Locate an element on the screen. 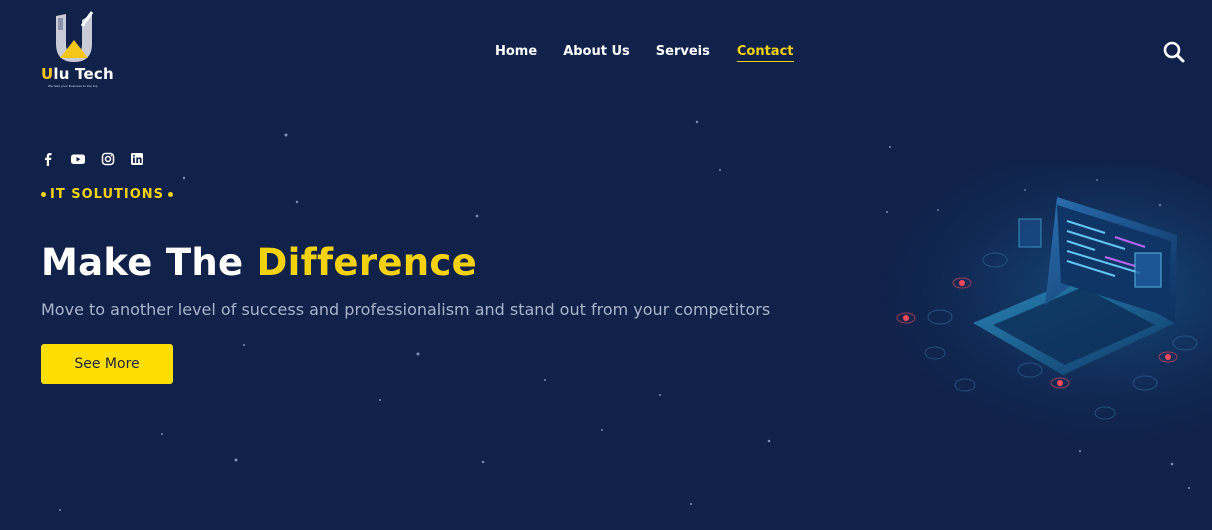 The height and width of the screenshot is (530, 1212). nav-contact: Contact is located at coordinates (765, 53).